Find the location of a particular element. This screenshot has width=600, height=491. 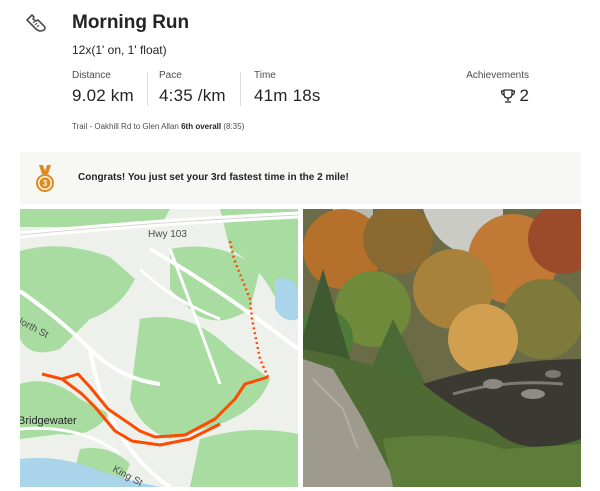

stat-pace: Pace 4:35 /km is located at coordinates (192, 88).